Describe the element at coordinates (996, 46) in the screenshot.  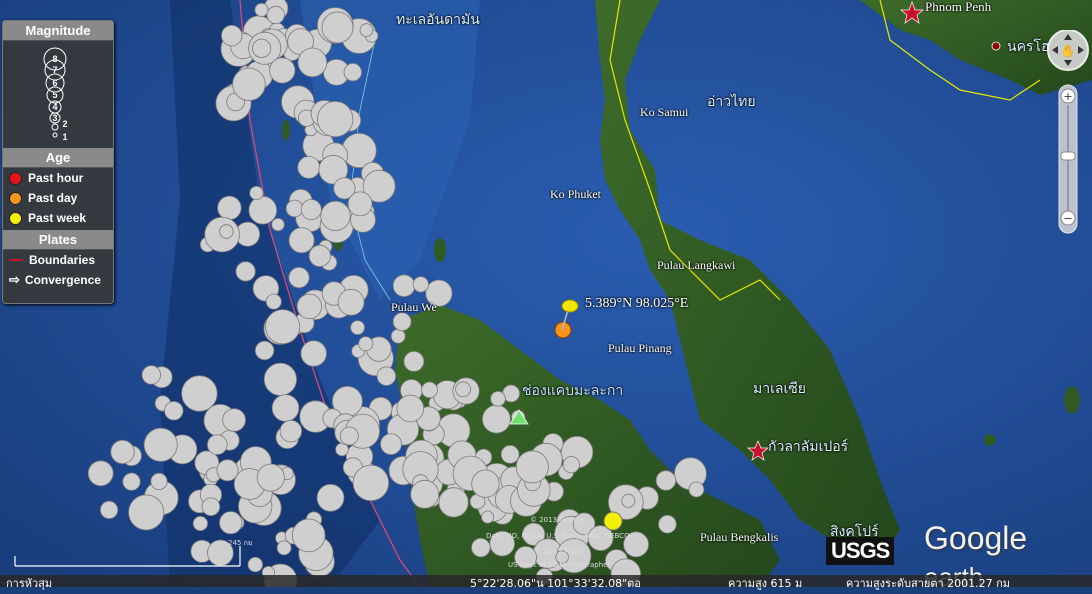
I see `city-dot-icon` at that location.